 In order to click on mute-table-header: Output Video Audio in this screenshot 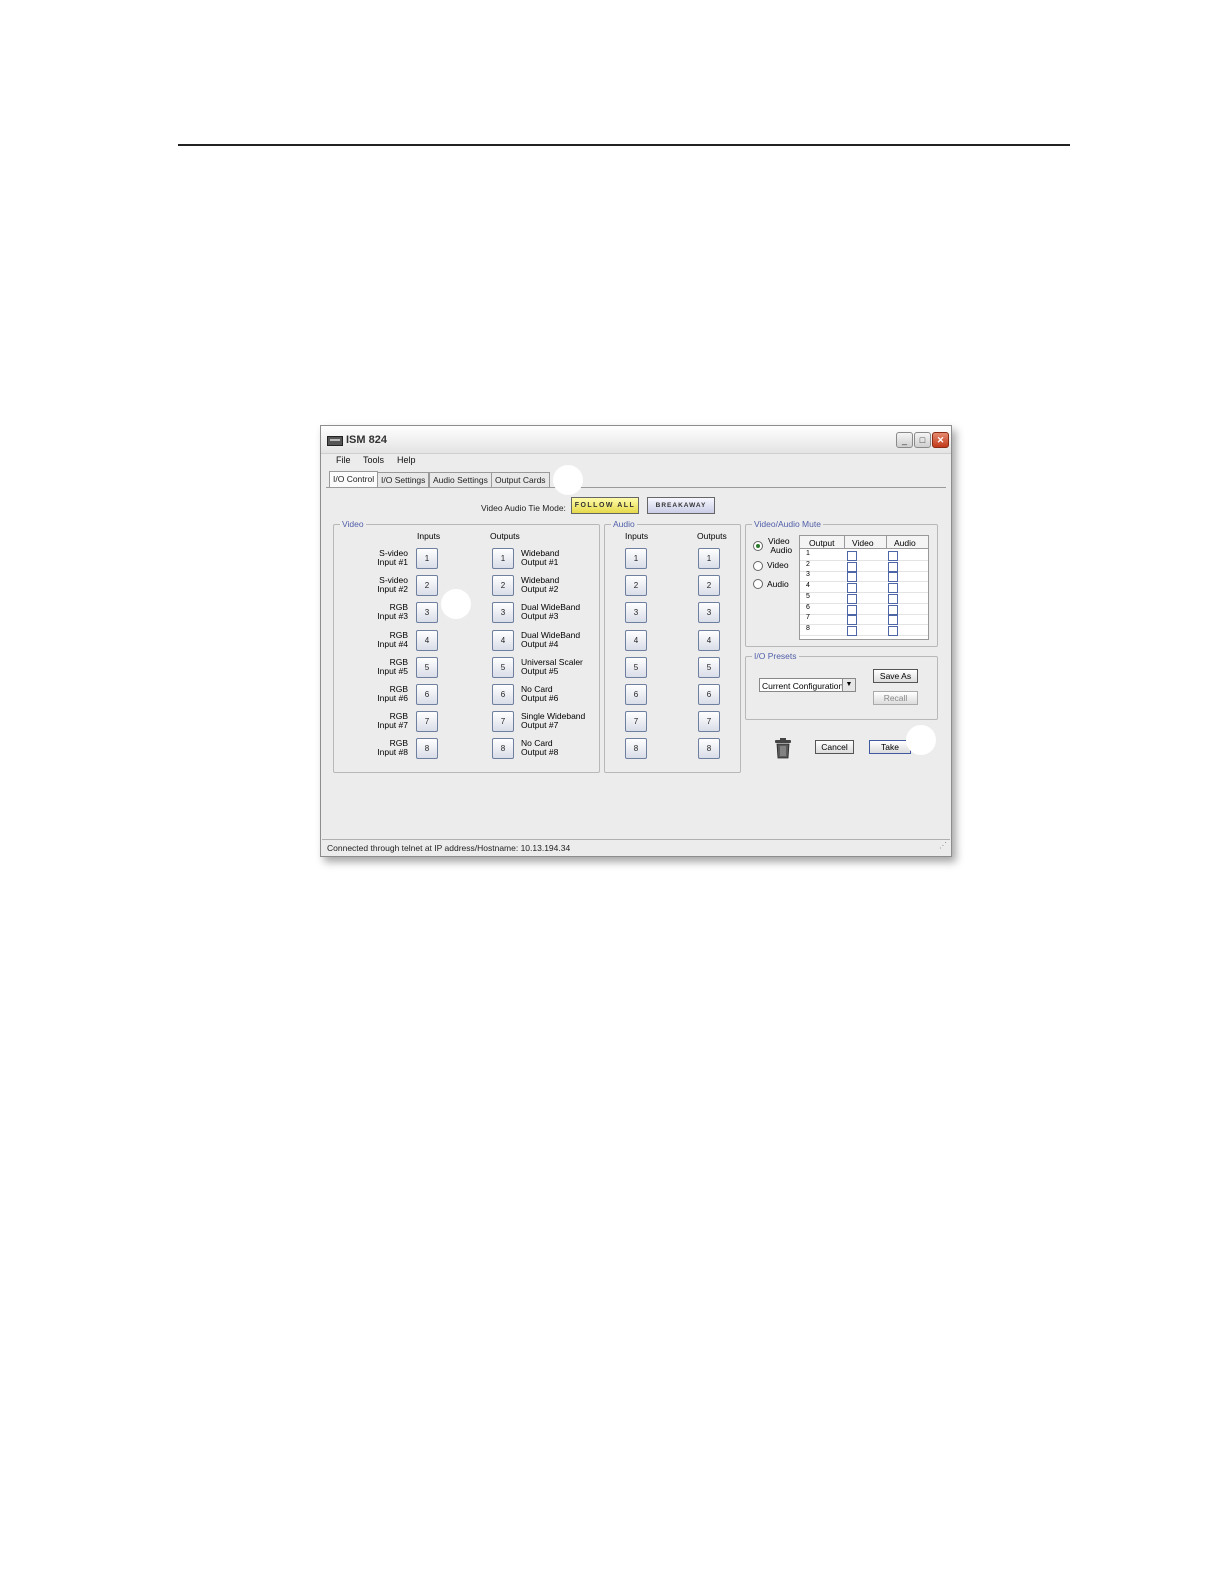, I will do `click(864, 542)`.